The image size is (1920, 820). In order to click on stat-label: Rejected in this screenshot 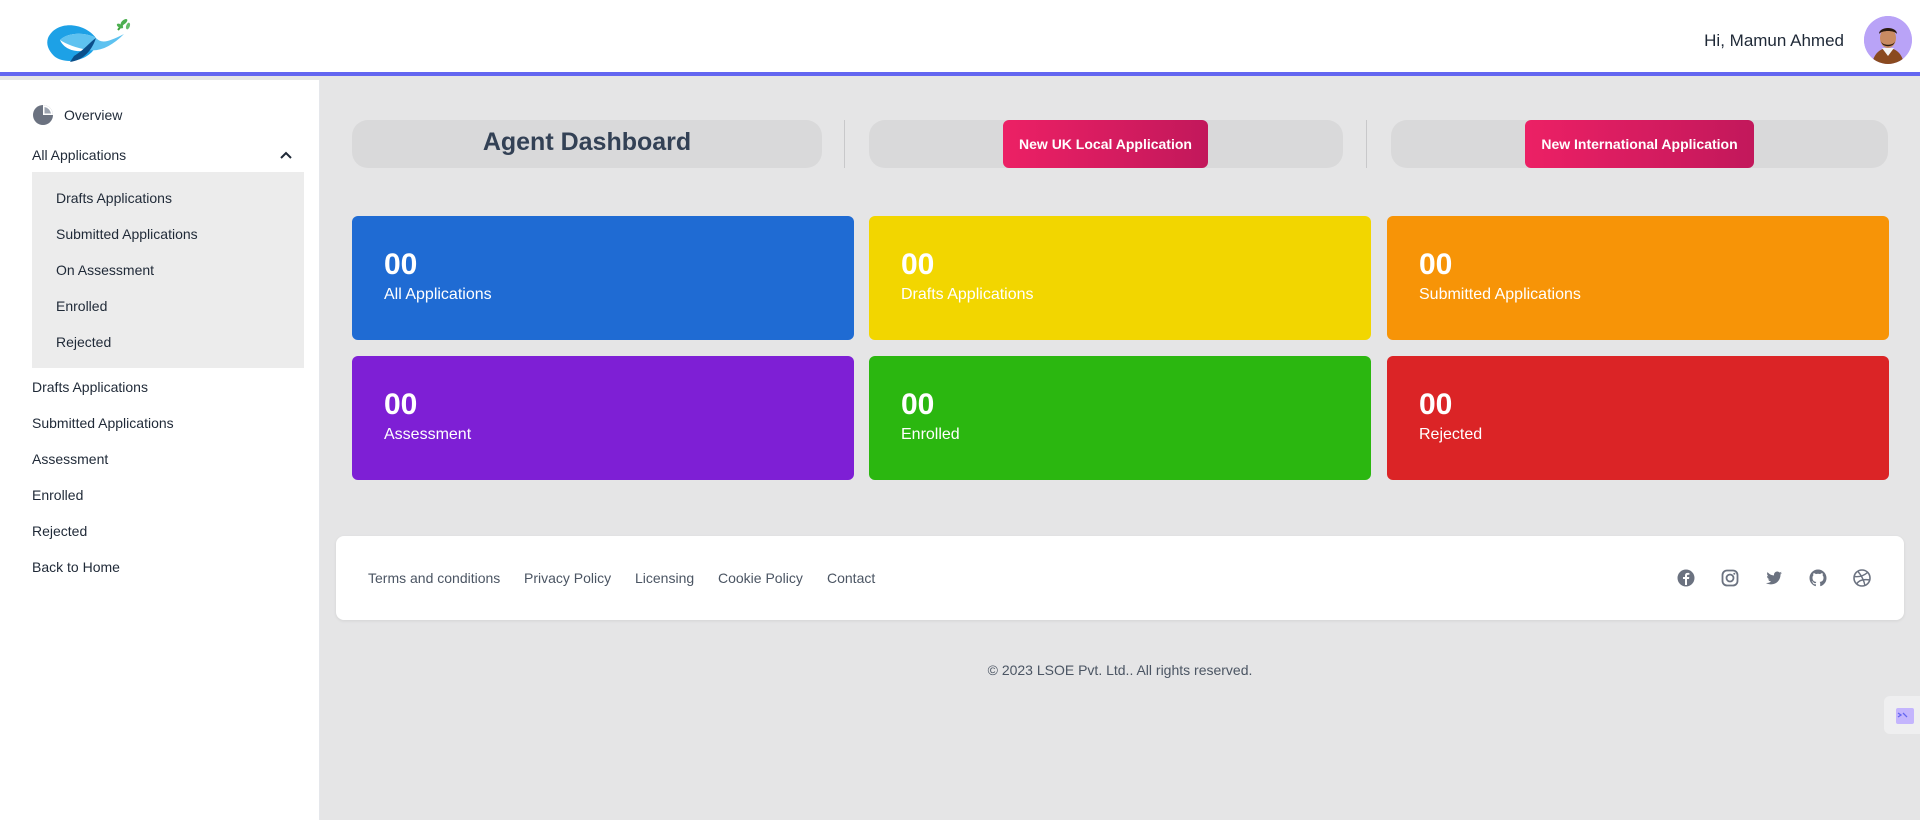, I will do `click(1451, 434)`.